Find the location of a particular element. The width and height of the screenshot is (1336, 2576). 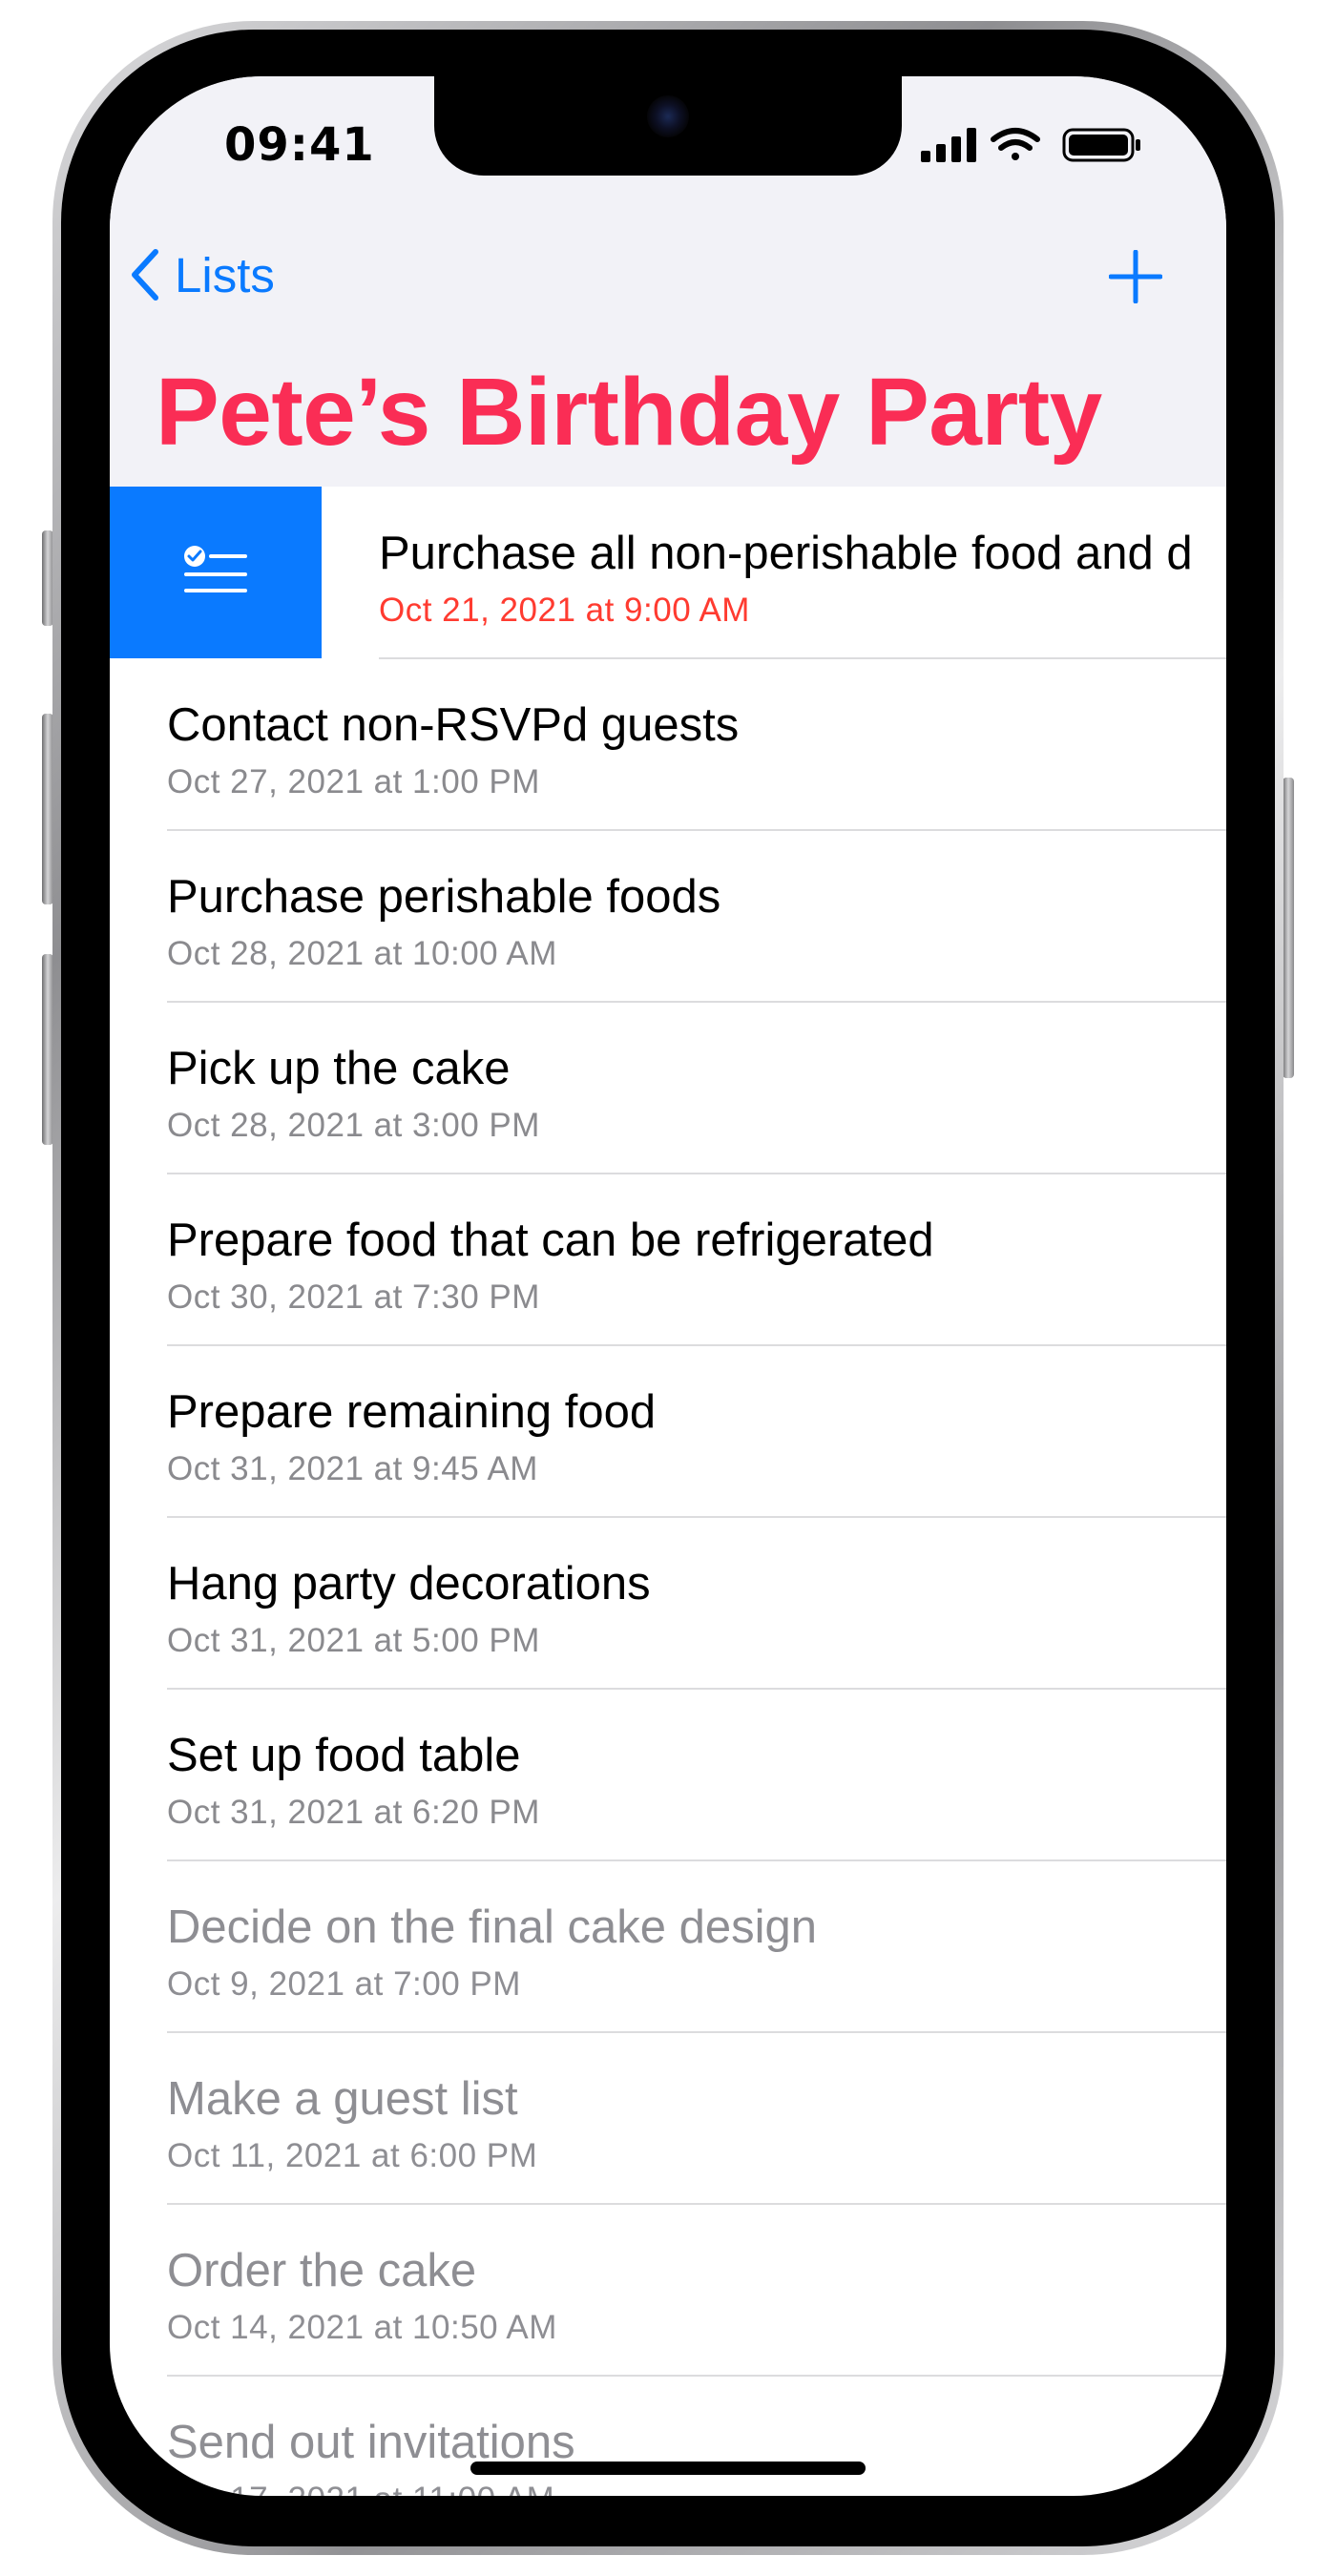

list-item: Pick up the cake Oct 28, 2021 at 3:00 PM is located at coordinates (668, 1088).